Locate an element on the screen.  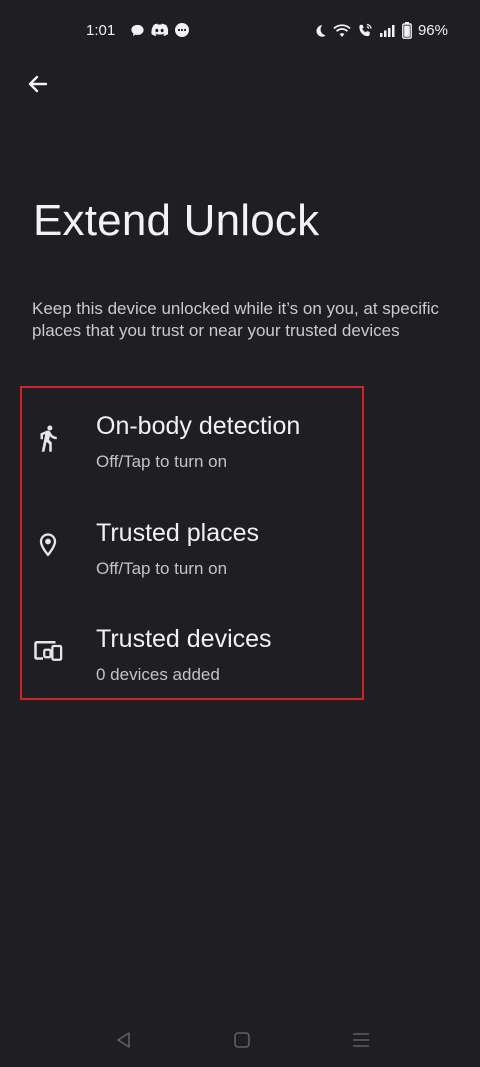
page-title: Extend Unlock is located at coordinates (176, 220).